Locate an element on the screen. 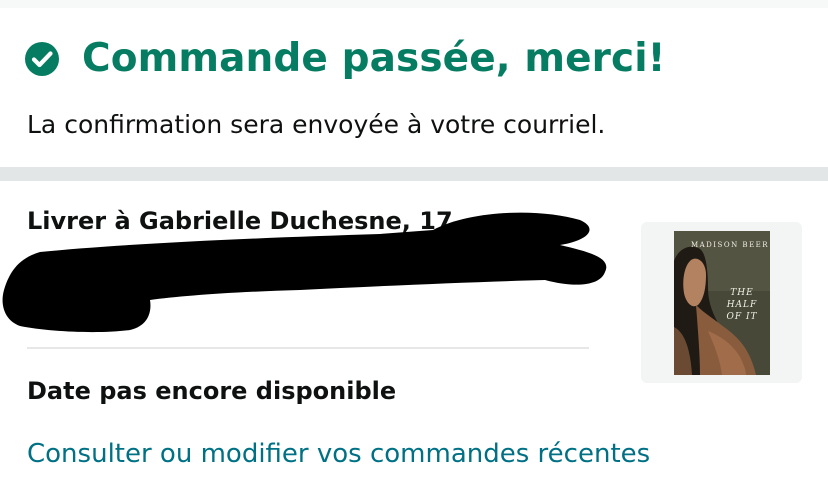  book-title-text: THE HALF OF IT is located at coordinates (742, 305).